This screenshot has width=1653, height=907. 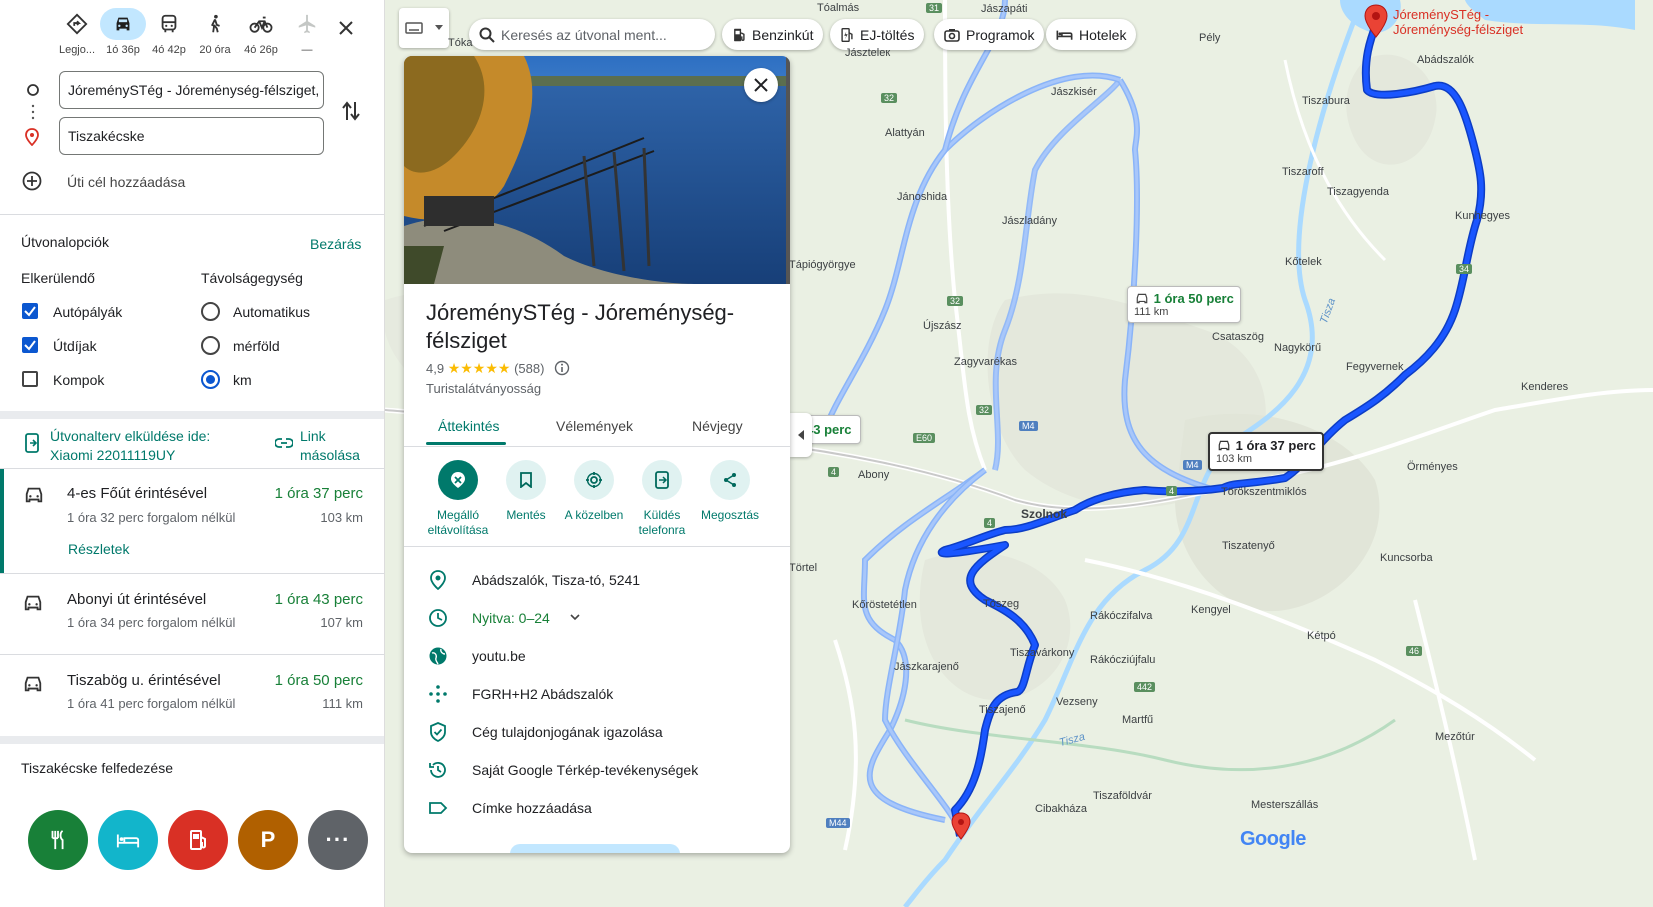 I want to click on diamond-route-icon, so click(x=77, y=24).